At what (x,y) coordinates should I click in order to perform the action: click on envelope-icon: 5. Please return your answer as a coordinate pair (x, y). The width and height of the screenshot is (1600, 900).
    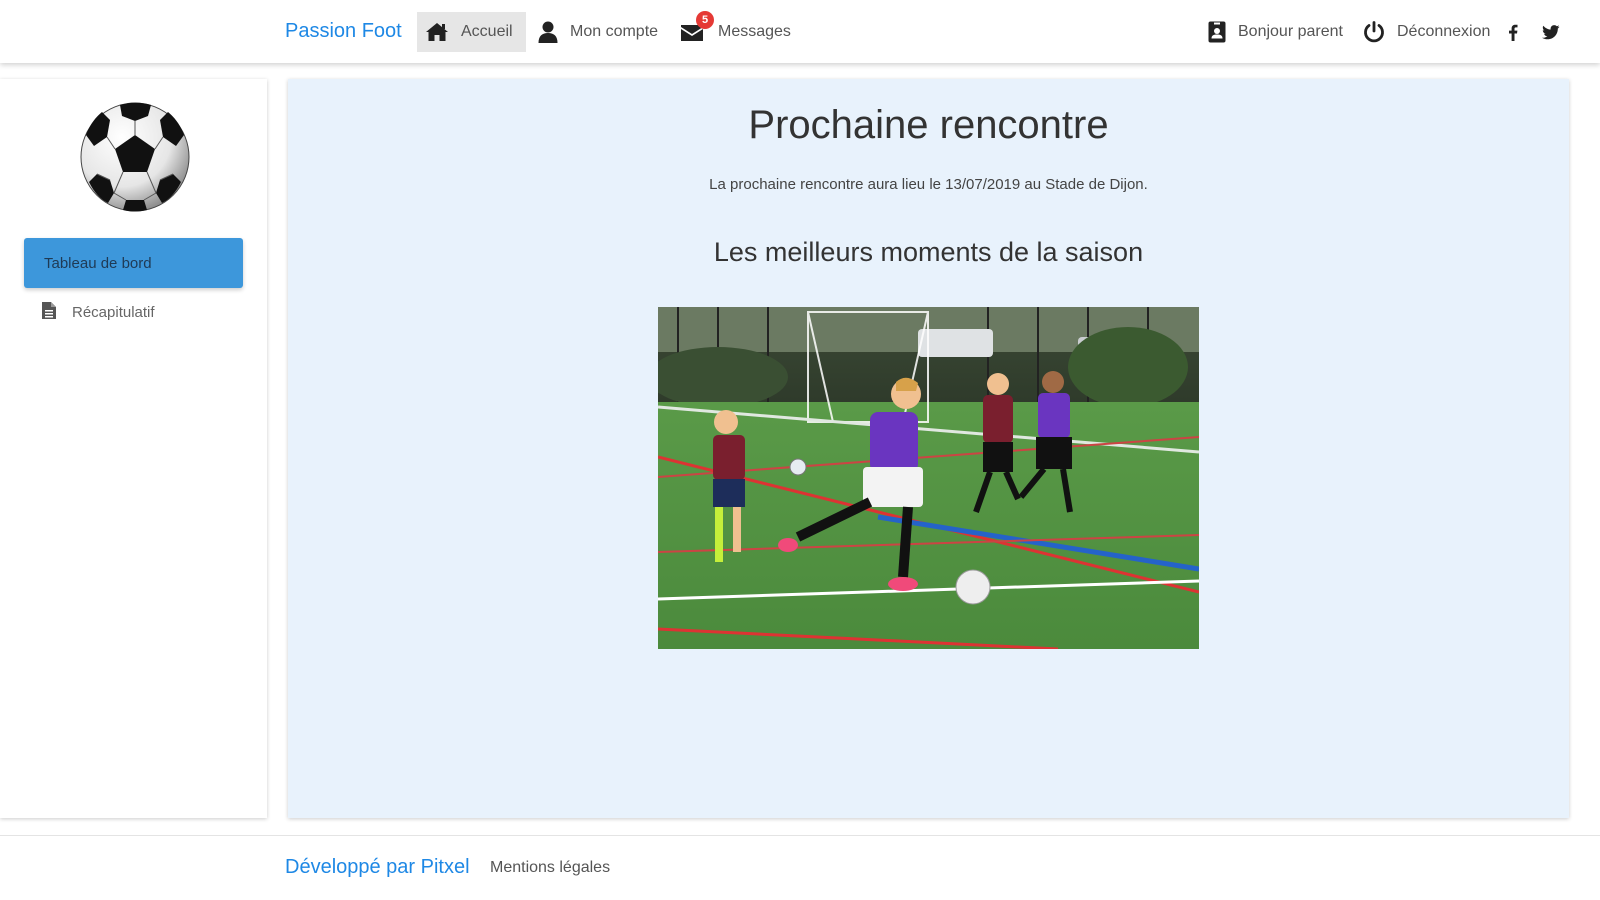
    Looking at the image, I should click on (697, 27).